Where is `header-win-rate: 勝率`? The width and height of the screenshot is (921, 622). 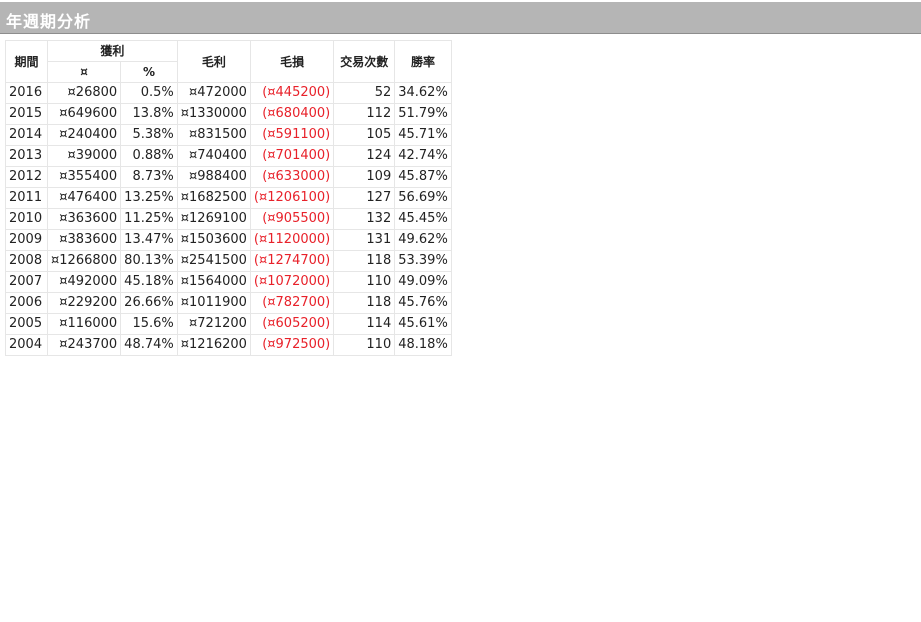 header-win-rate: 勝率 is located at coordinates (423, 61).